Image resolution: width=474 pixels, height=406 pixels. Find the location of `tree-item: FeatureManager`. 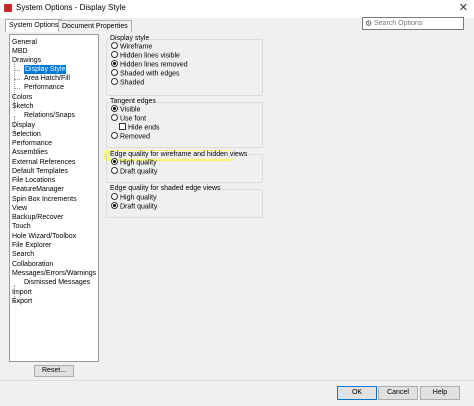

tree-item: FeatureManager is located at coordinates (38, 189).